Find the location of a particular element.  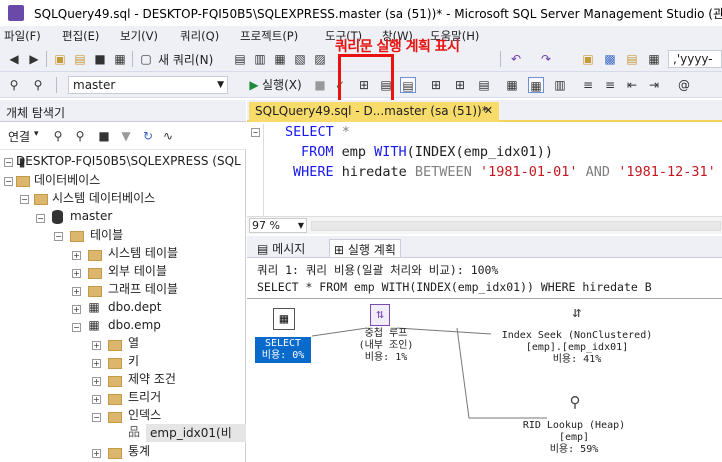

specify-values-icon: @ is located at coordinates (684, 85).